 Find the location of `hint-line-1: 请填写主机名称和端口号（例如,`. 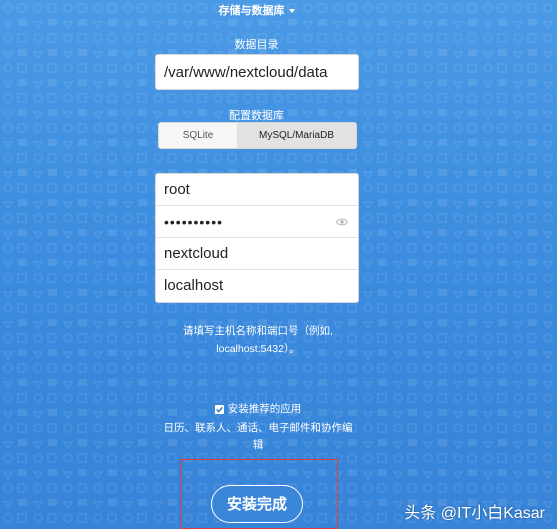

hint-line-1: 请填写主机名称和端口号（例如, is located at coordinates (258, 331).